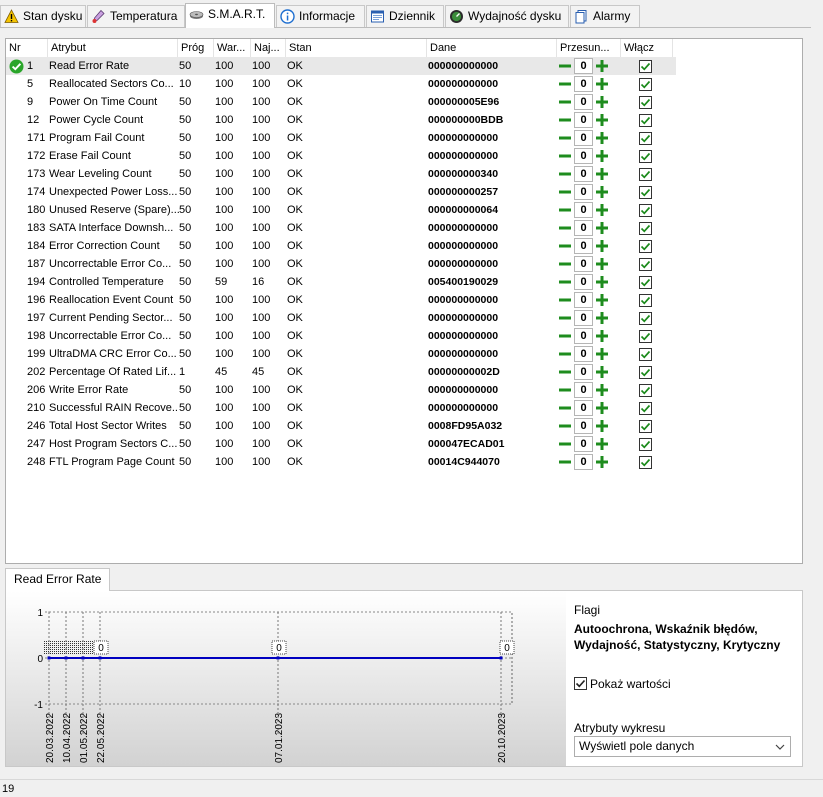 The image size is (823, 797). What do you see at coordinates (230, 15) in the screenshot?
I see `tab-s-m-a-r-t: S.M.A.R.T.` at bounding box center [230, 15].